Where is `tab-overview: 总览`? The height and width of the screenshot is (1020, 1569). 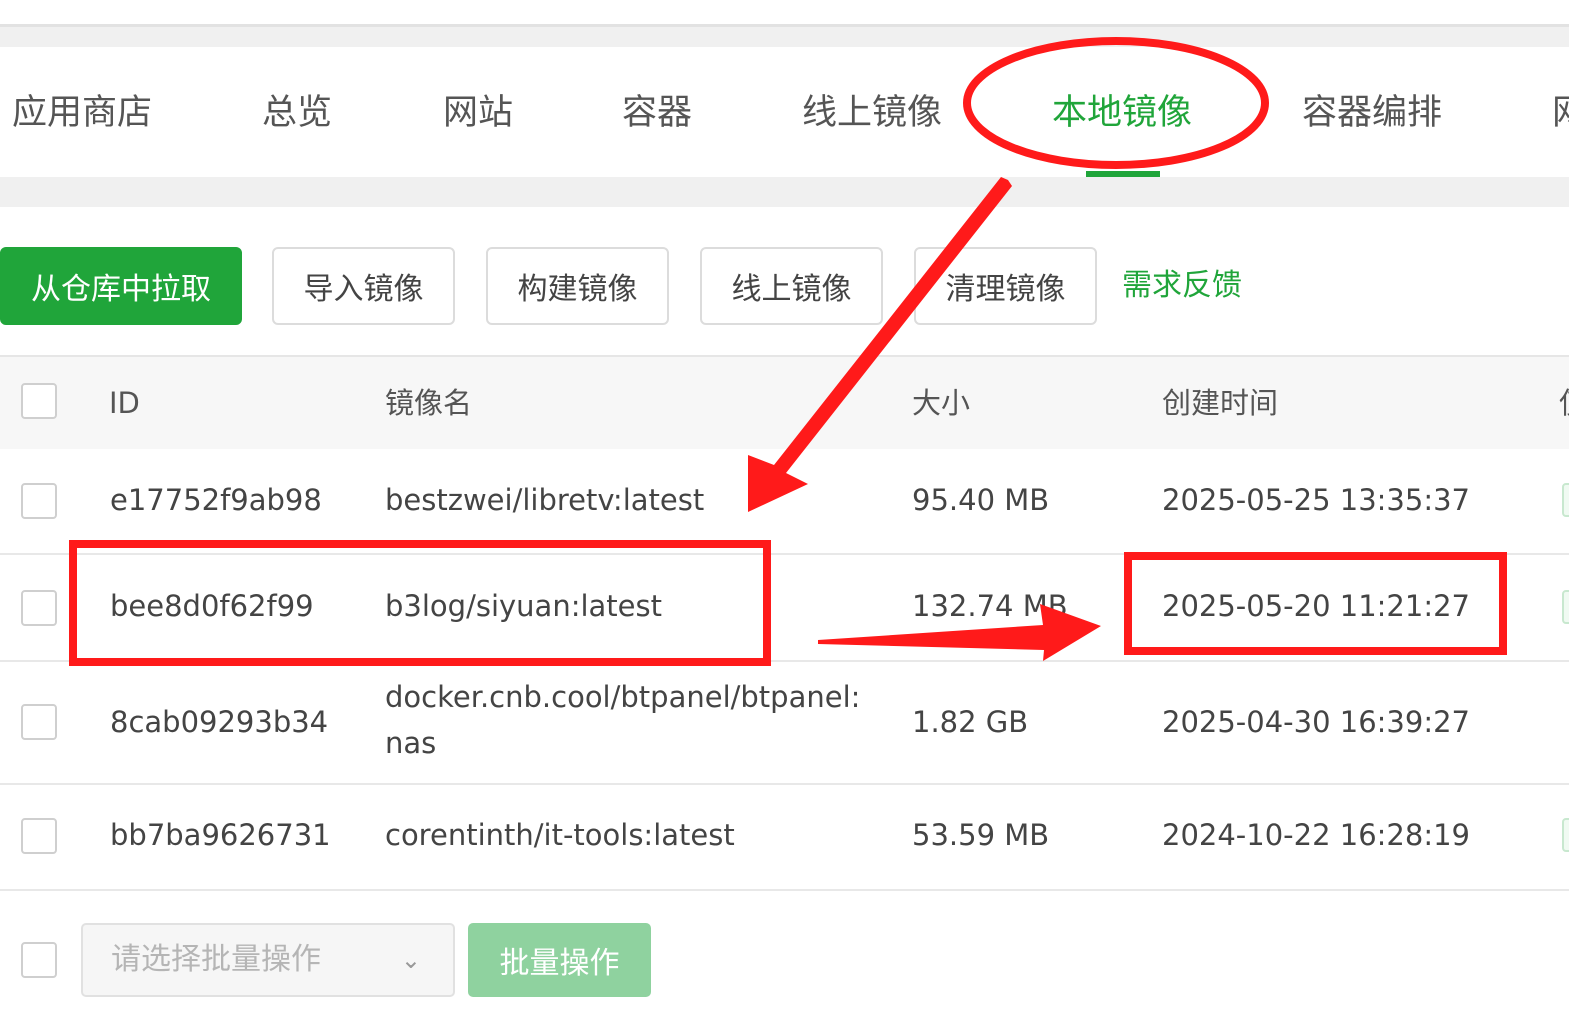 tab-overview: 总览 is located at coordinates (297, 112).